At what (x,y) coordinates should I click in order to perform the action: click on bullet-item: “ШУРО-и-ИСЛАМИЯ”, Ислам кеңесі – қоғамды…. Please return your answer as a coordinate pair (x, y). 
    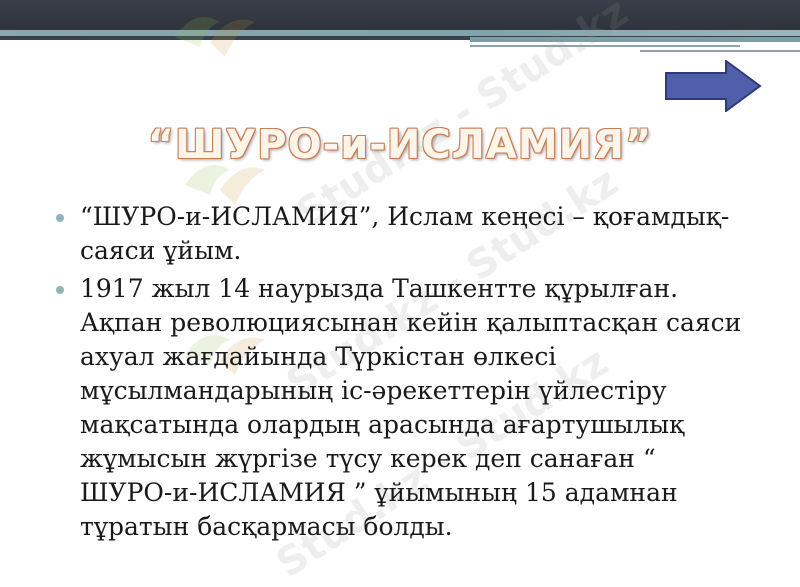
    Looking at the image, I should click on (401, 234).